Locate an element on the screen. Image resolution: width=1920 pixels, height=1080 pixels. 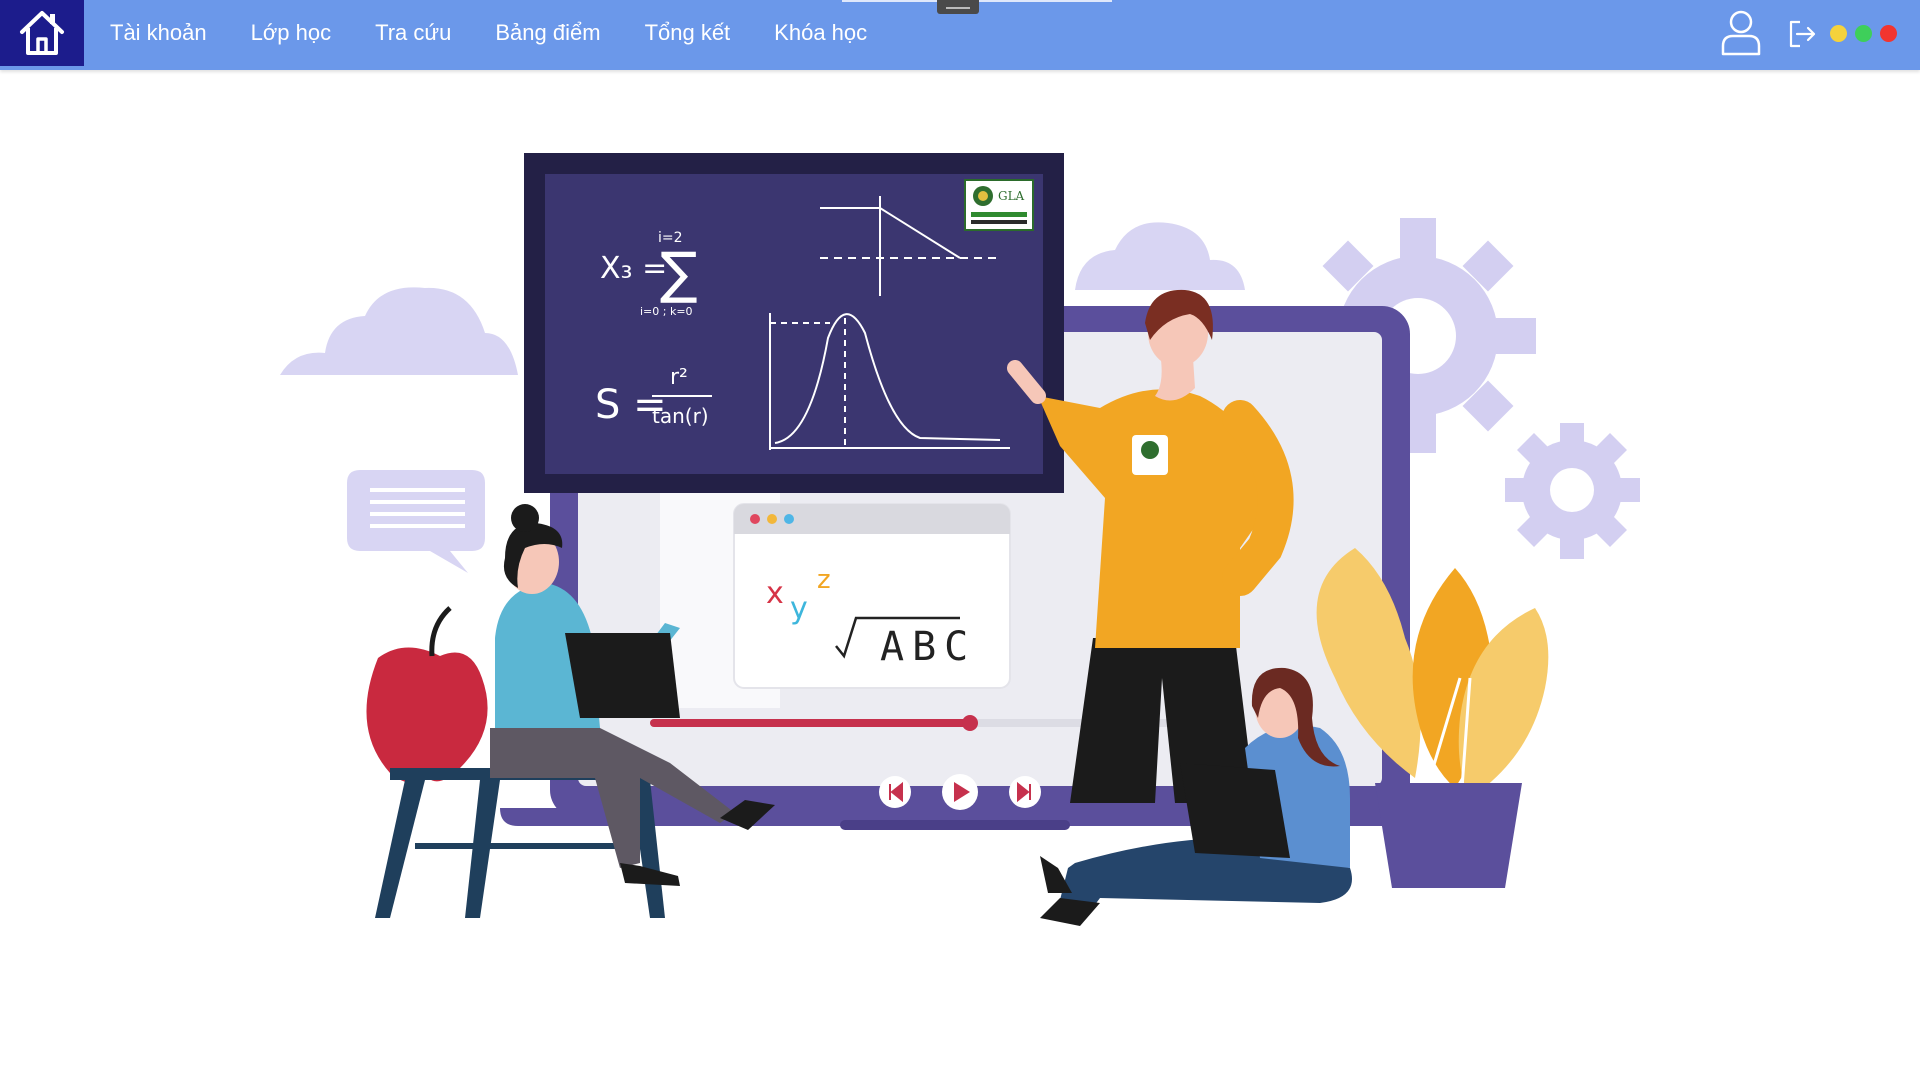
window-controls is located at coordinates (1863, 33).